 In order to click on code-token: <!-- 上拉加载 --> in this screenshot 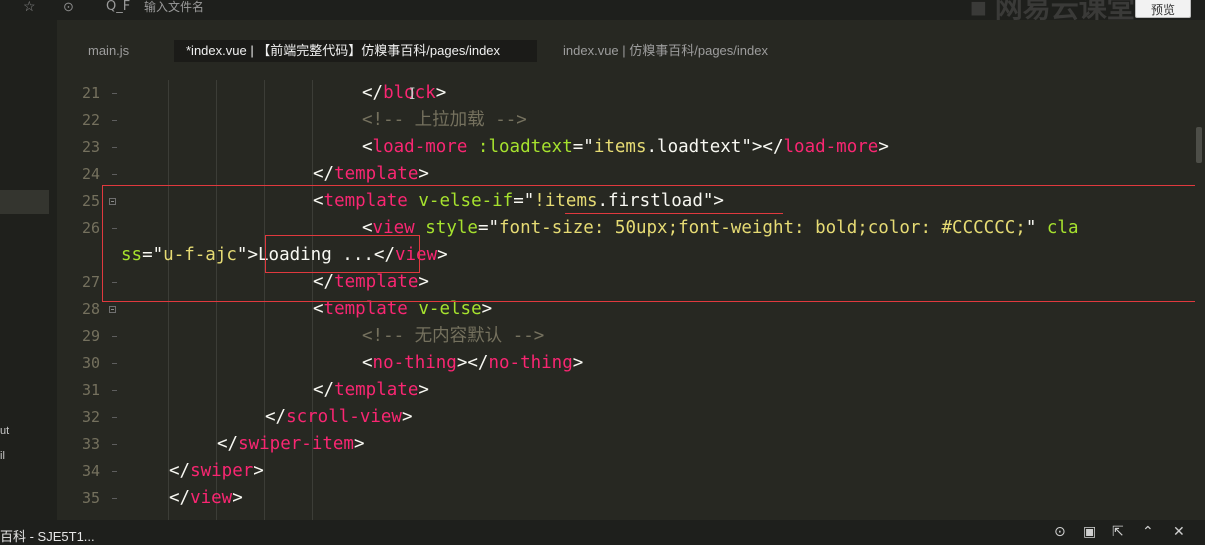, I will do `click(444, 120)`.